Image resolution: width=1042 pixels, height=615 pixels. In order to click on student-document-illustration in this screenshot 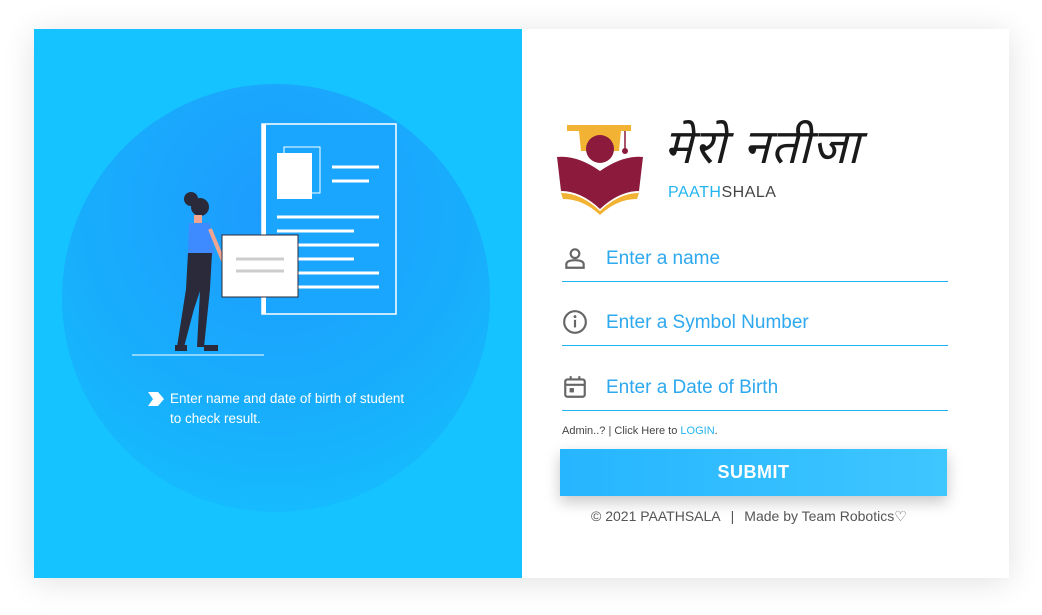, I will do `click(264, 239)`.